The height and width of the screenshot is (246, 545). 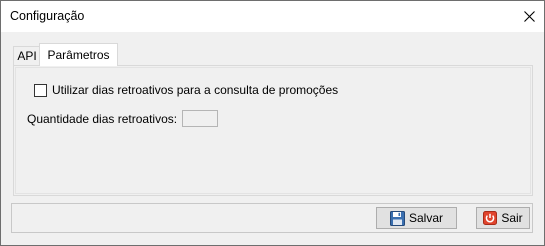 What do you see at coordinates (272, 218) in the screenshot?
I see `button-bar: Salvar Sair` at bounding box center [272, 218].